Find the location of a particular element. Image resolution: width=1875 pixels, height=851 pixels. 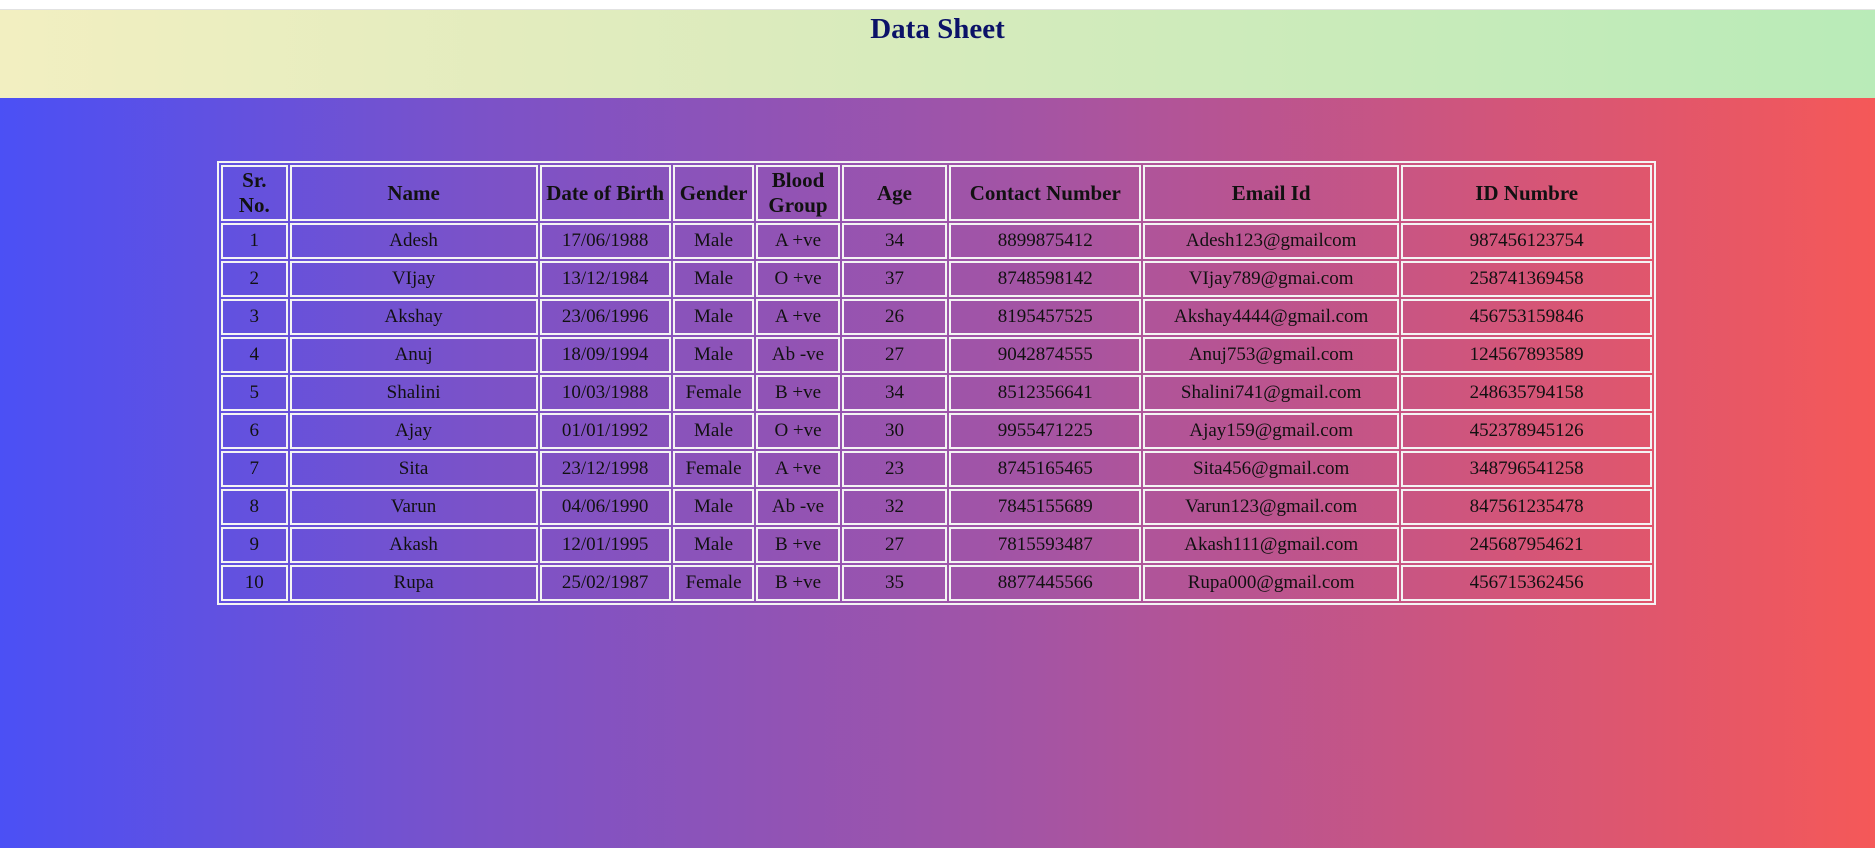

cell-name: Akash is located at coordinates (413, 545).